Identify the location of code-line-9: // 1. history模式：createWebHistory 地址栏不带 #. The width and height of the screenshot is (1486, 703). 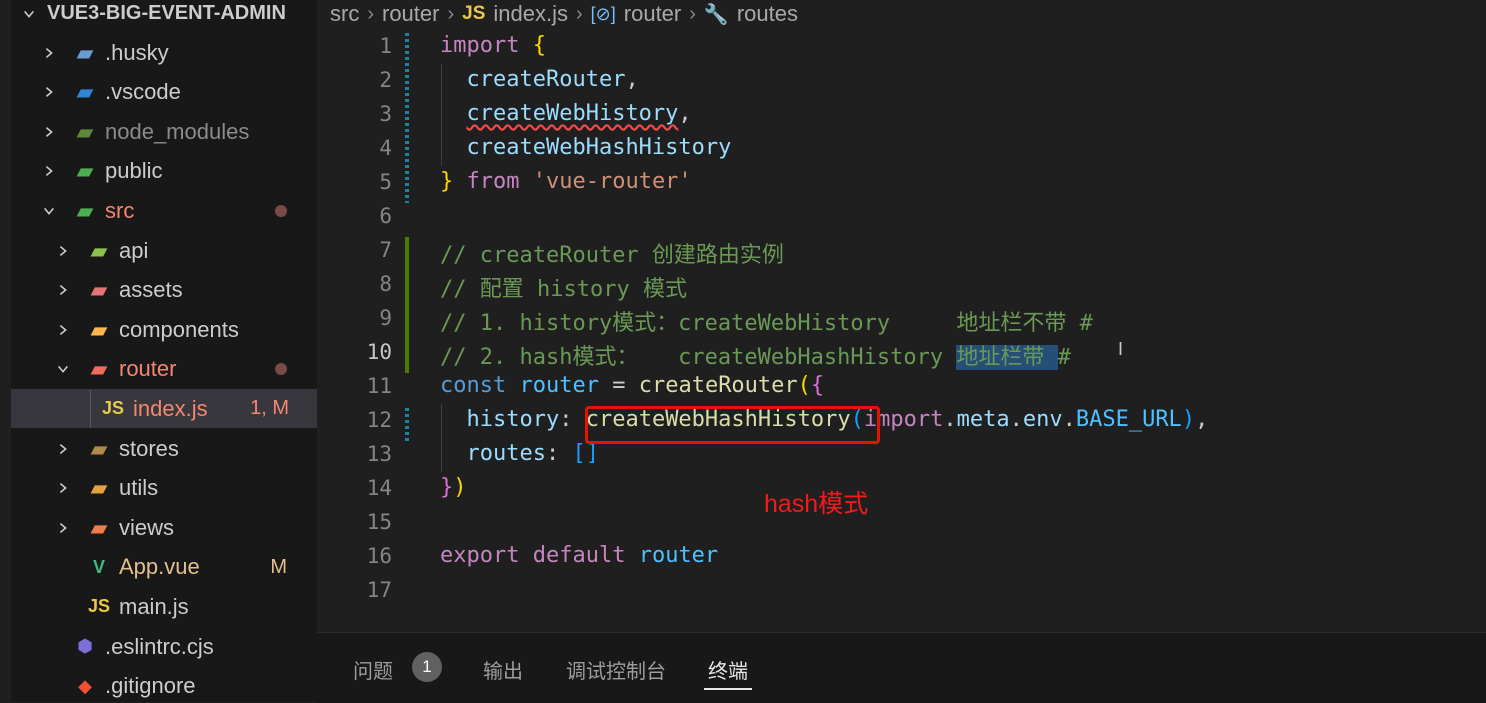
(901, 319).